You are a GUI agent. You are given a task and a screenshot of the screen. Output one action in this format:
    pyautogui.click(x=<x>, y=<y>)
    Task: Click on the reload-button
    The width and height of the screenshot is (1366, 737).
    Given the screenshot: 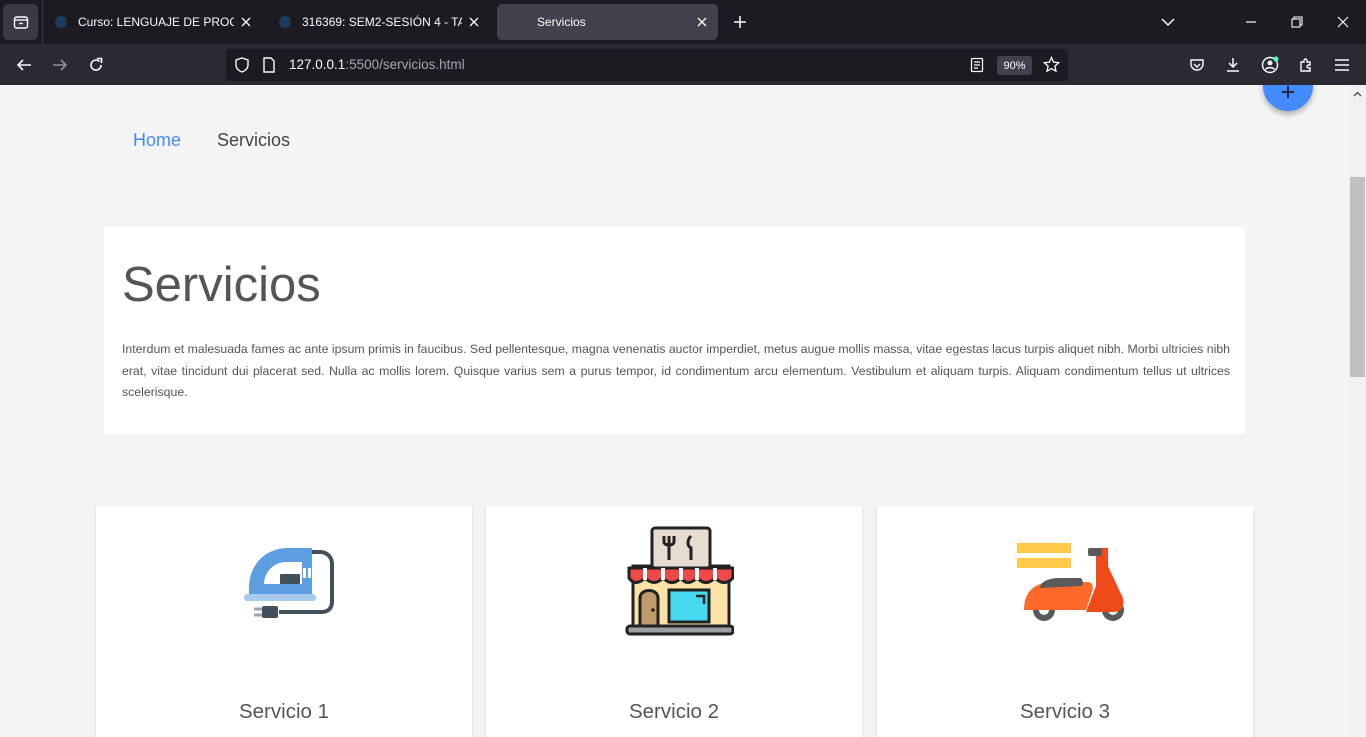 What is the action you would take?
    pyautogui.click(x=96, y=65)
    